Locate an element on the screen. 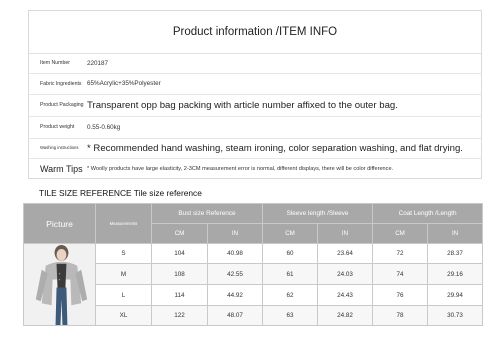  size-cell: 60 is located at coordinates (290, 253).